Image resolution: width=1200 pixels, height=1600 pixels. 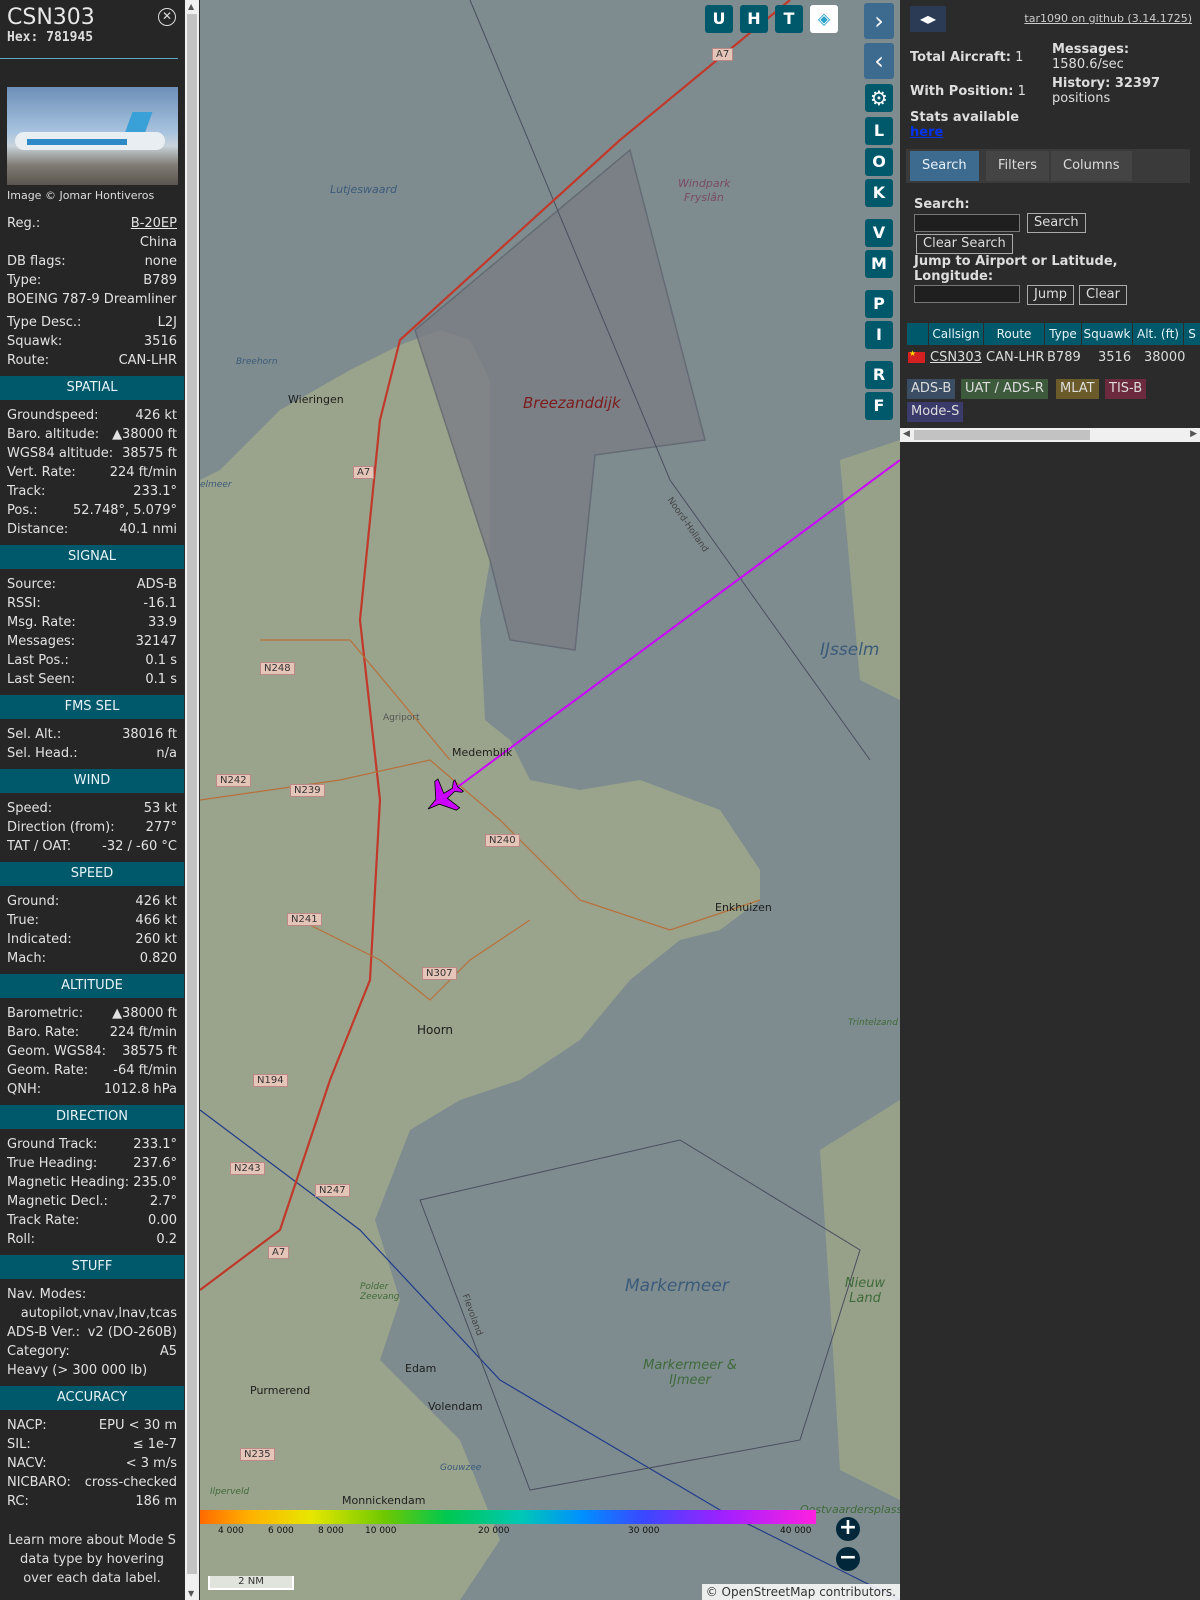 What do you see at coordinates (41, 622) in the screenshot?
I see `signal-label: Msg. Rate:` at bounding box center [41, 622].